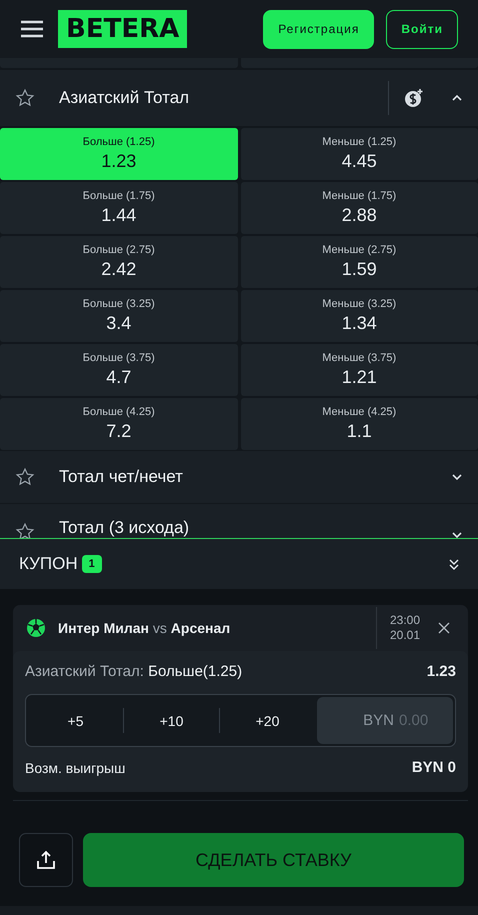 The image size is (478, 915). Describe the element at coordinates (119, 208) in the screenshot. I see `odds-button: Больше (1.75) 1.44` at that location.